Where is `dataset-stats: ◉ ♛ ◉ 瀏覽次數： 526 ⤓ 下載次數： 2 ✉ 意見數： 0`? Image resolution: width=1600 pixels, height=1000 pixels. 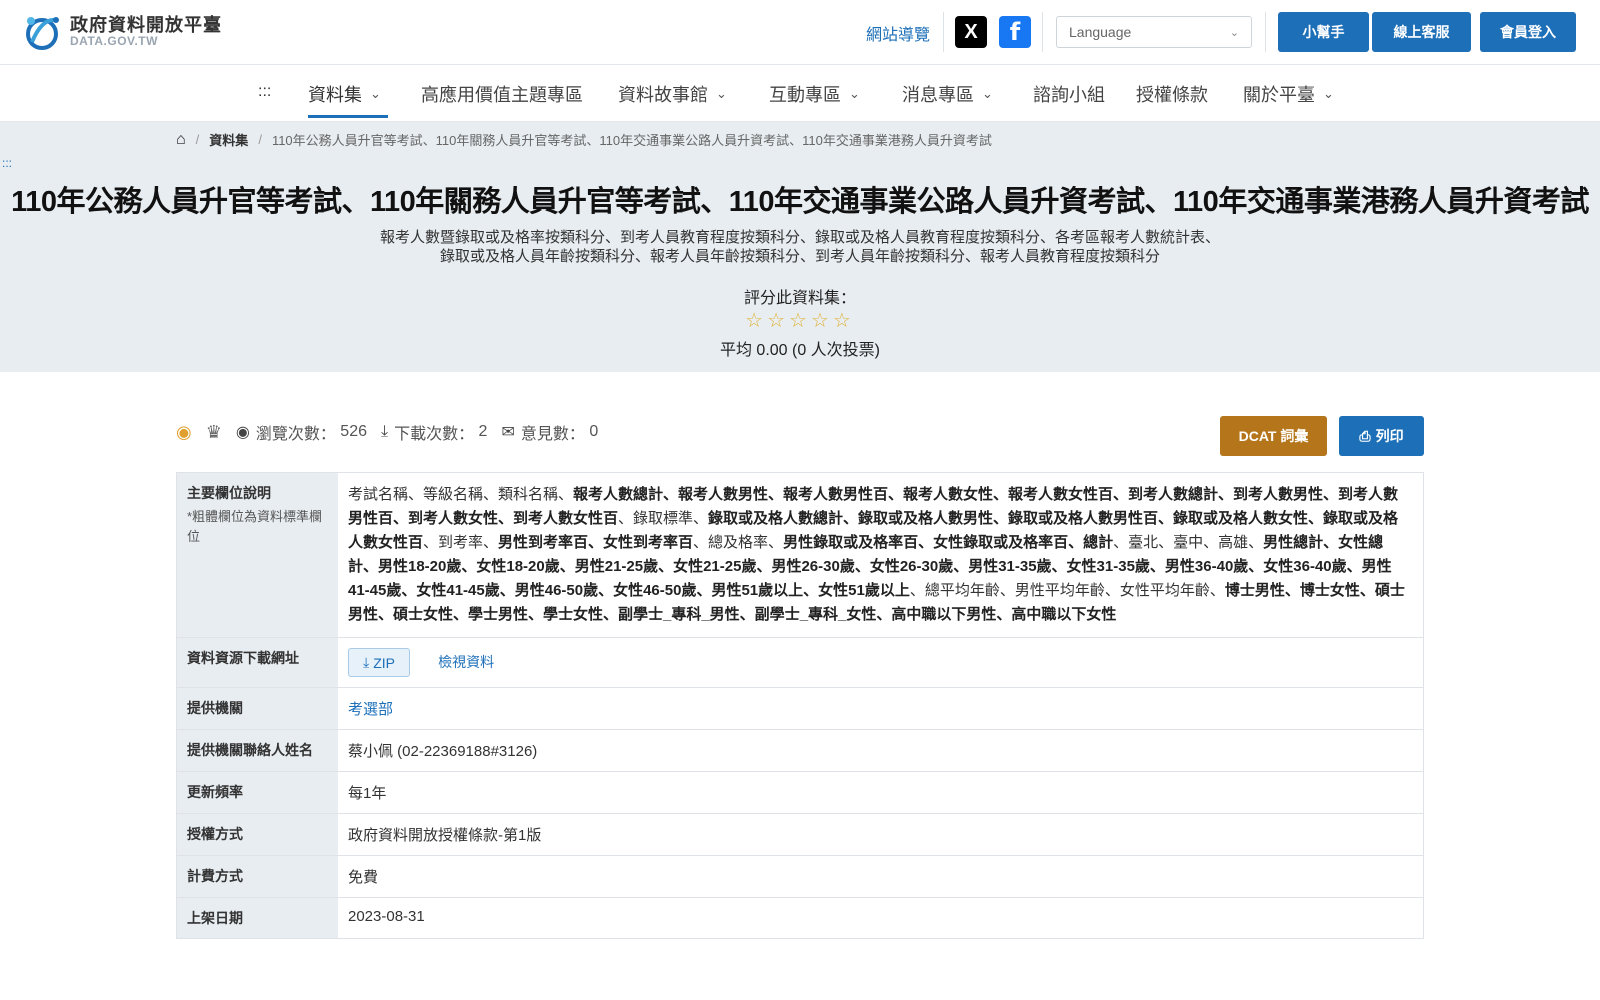
dataset-stats: ◉ ♛ ◉ 瀏覽次數： 526 ⤓ 下載次數： 2 ✉ 意見數： 0 is located at coordinates (394, 432).